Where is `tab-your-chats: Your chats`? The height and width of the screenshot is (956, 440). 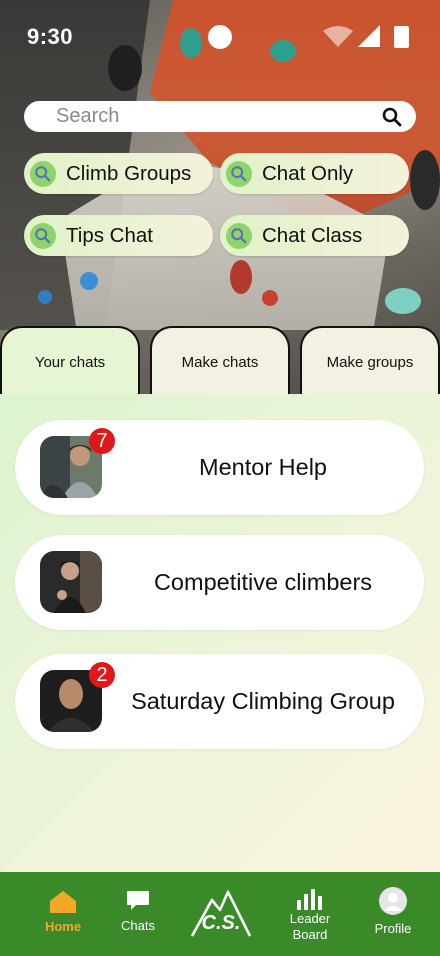 tab-your-chats: Your chats is located at coordinates (70, 361).